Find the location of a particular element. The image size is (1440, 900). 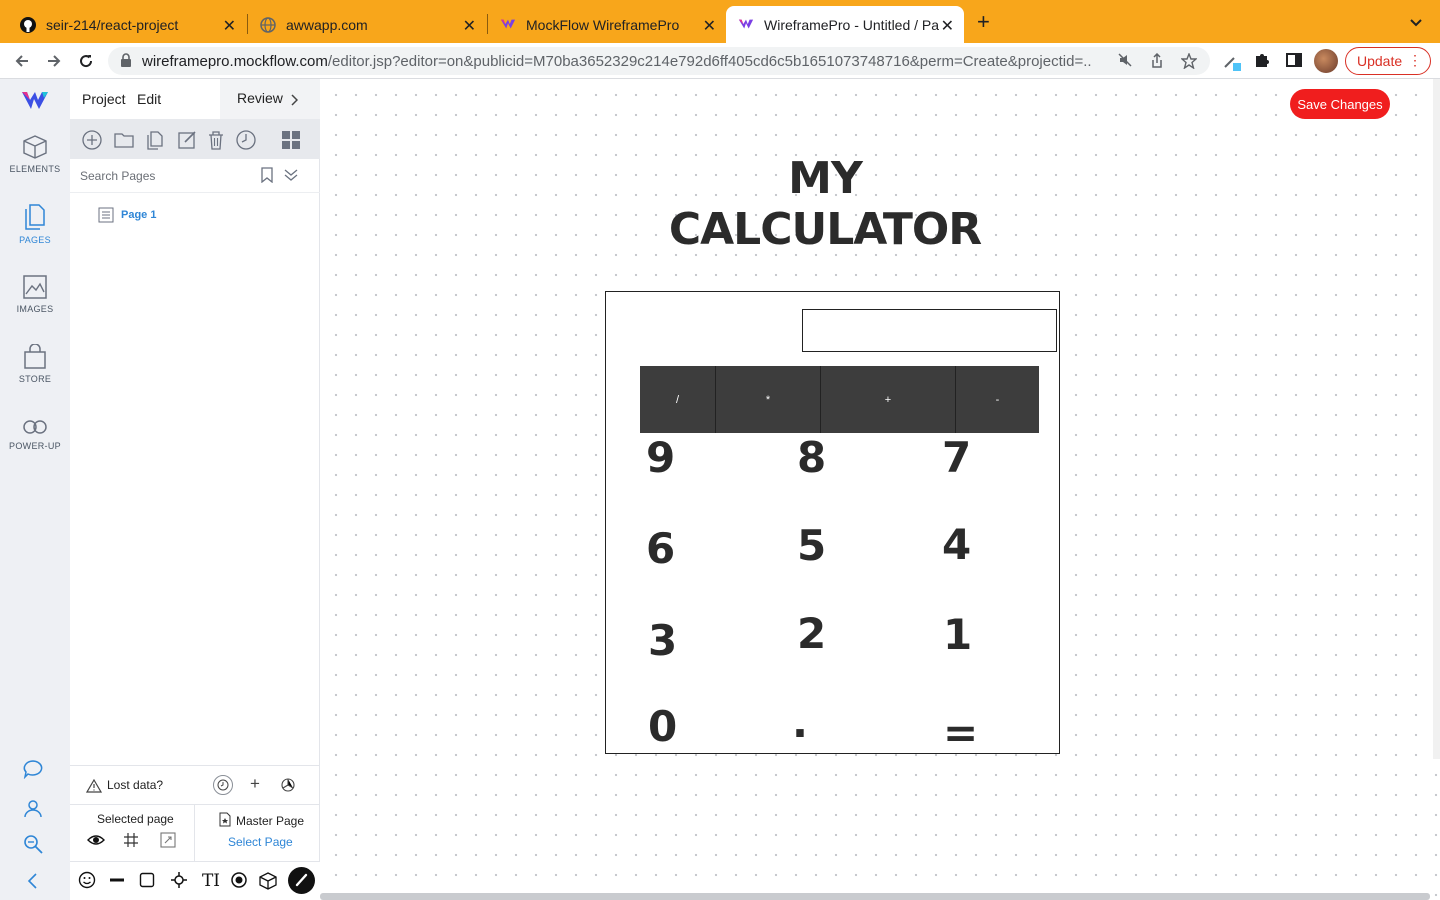

eye-icon is located at coordinates (96, 840).